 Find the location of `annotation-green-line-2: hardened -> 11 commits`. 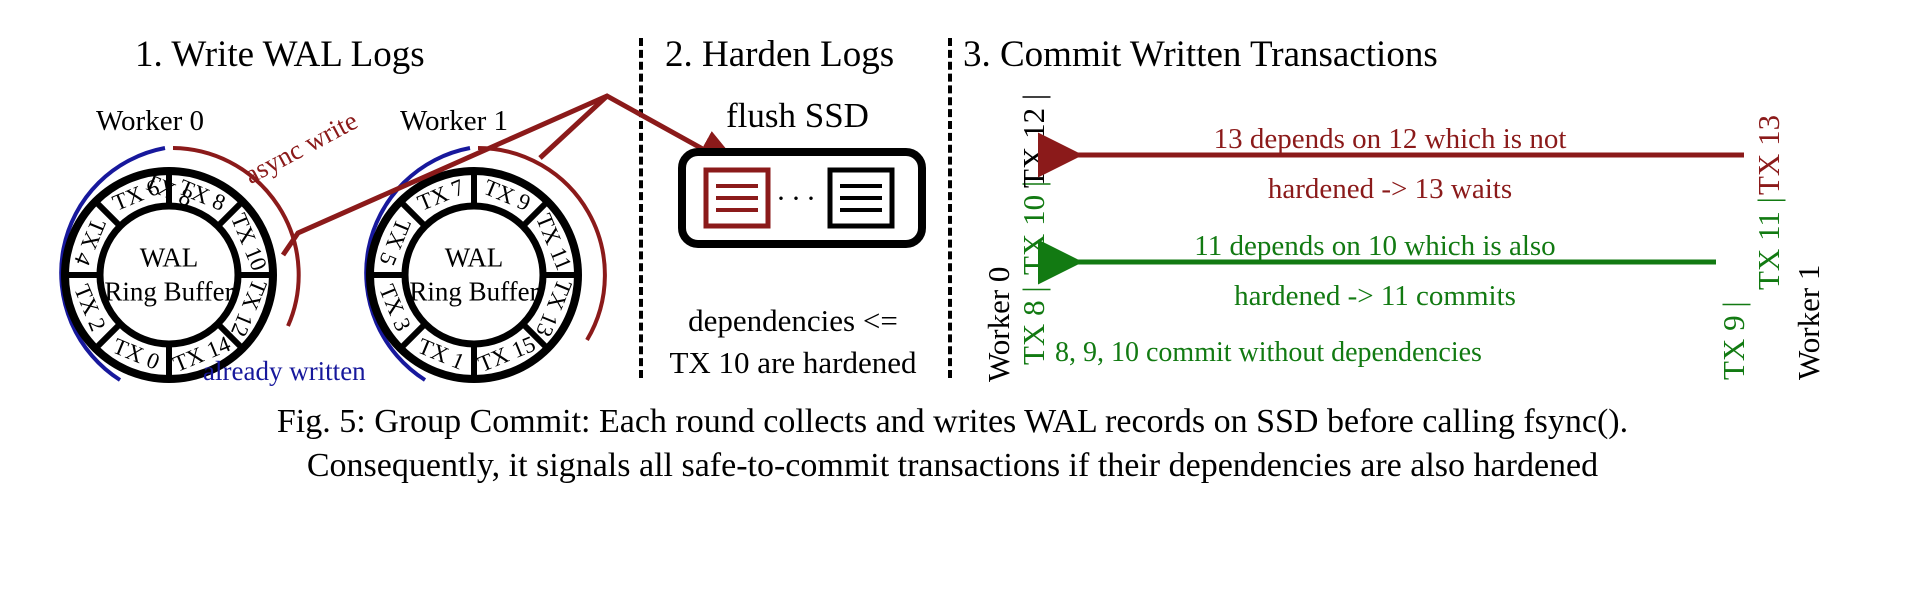

annotation-green-line-2: hardened -> 11 commits is located at coordinates (1375, 296).